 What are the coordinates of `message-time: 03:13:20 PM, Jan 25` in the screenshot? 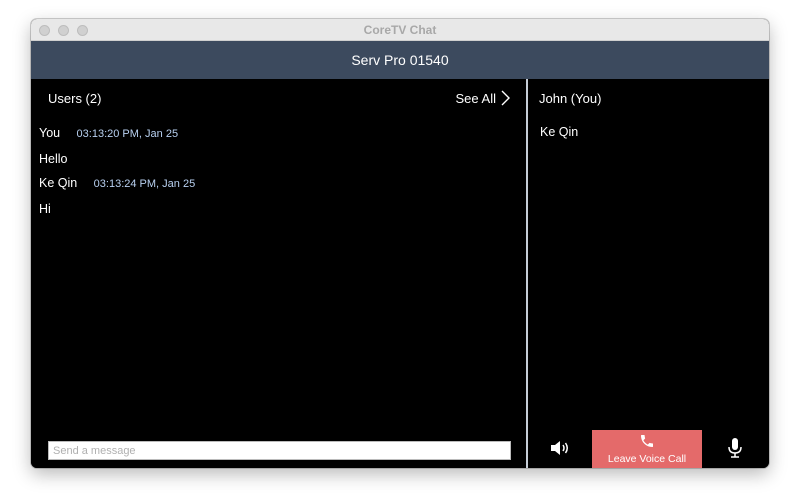 It's located at (127, 134).